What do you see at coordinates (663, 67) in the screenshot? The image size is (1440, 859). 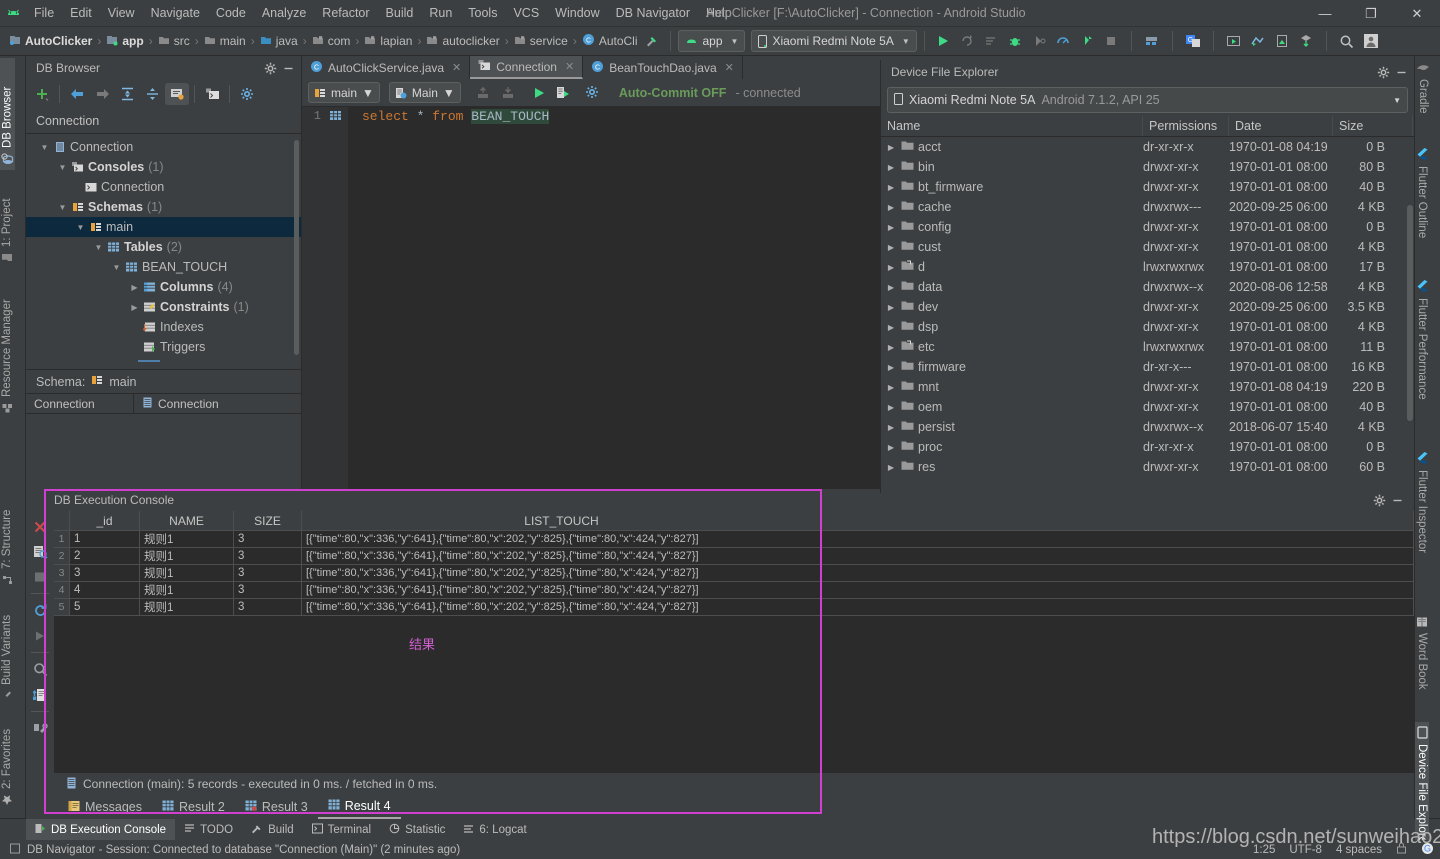 I see `tab-beantouchdao-java: C BeanTouchDao.java ✕` at bounding box center [663, 67].